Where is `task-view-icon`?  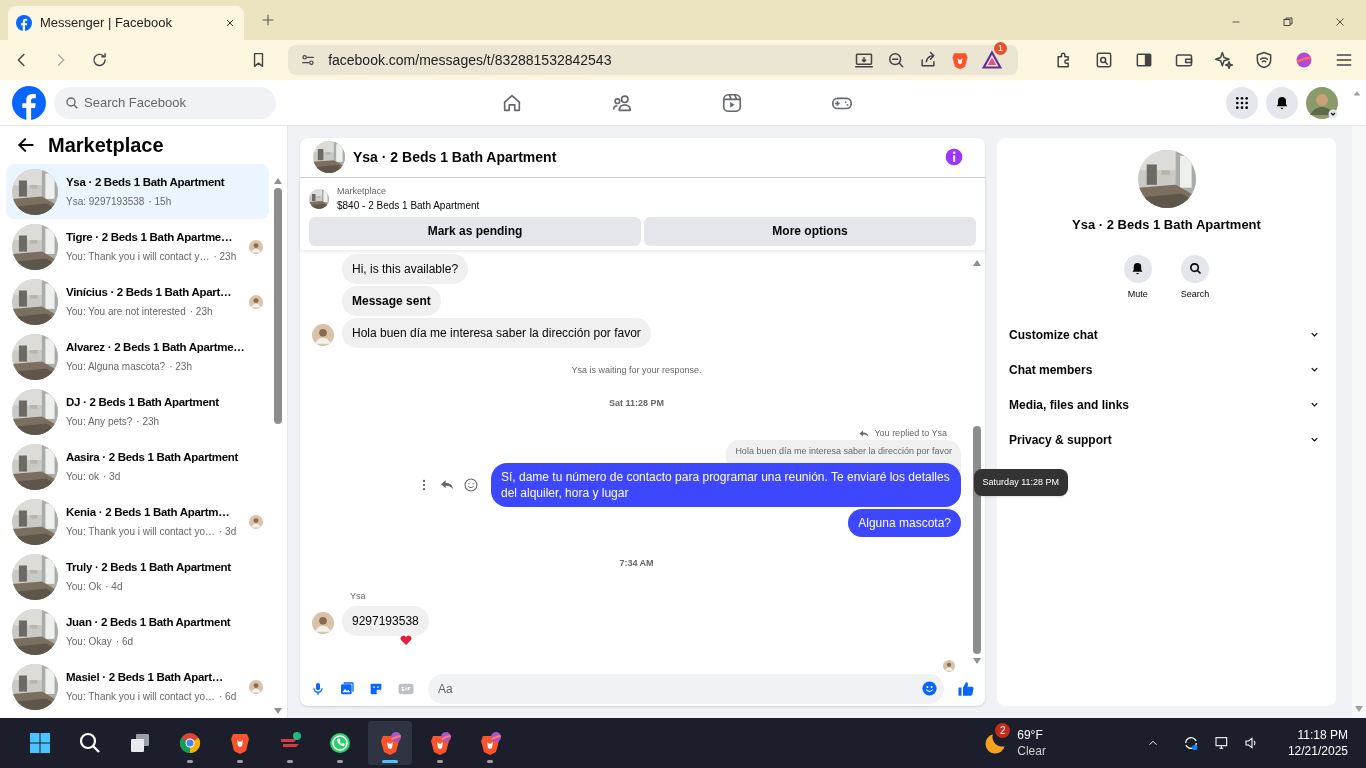 task-view-icon is located at coordinates (140, 743).